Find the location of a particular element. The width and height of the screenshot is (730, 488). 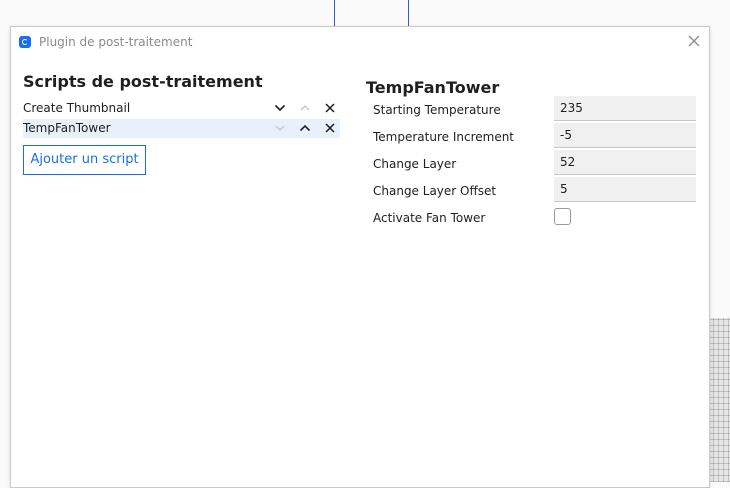

activate-fan-tower-checkbox is located at coordinates (562, 216).